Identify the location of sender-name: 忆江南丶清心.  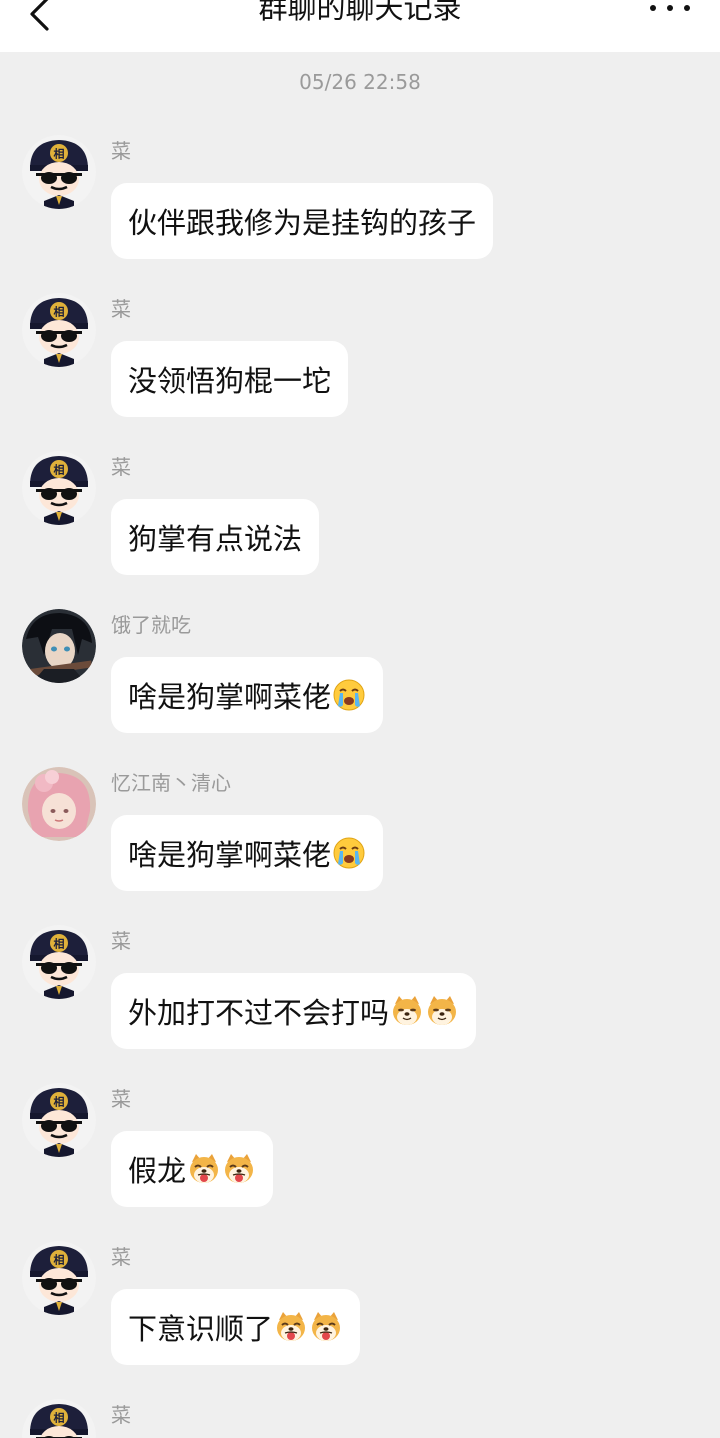
(171, 783).